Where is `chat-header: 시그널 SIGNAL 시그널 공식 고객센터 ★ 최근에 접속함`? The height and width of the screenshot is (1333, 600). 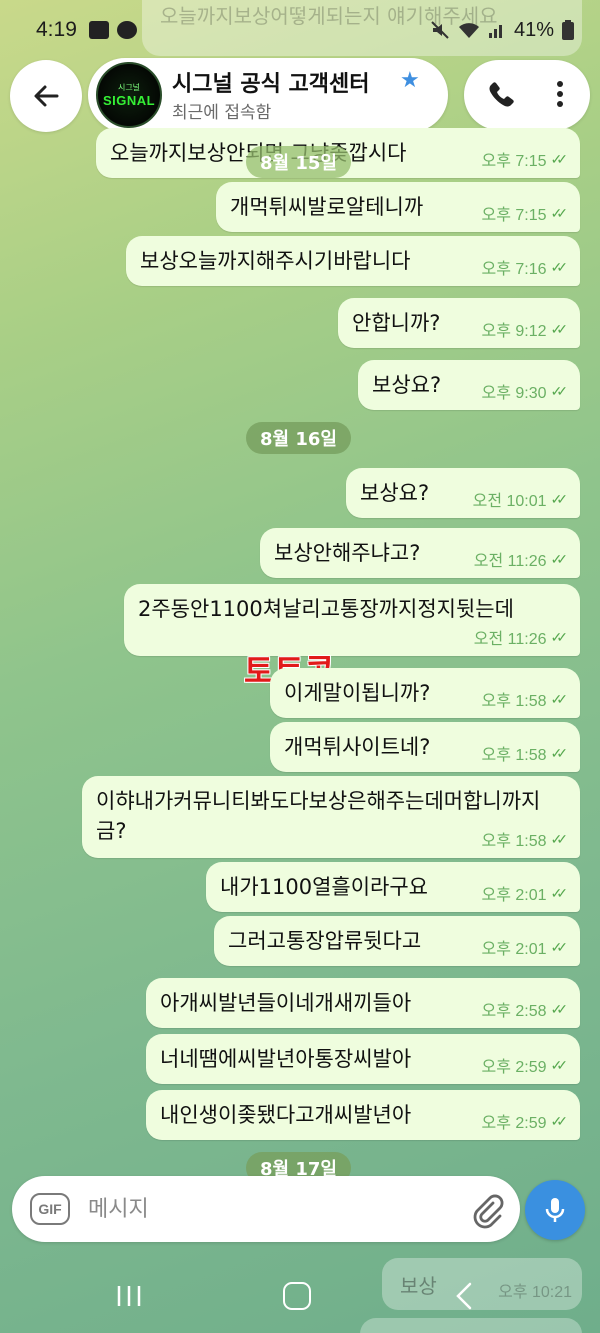 chat-header: 시그널 SIGNAL 시그널 공식 고객센터 ★ 최근에 접속함 is located at coordinates (300, 95).